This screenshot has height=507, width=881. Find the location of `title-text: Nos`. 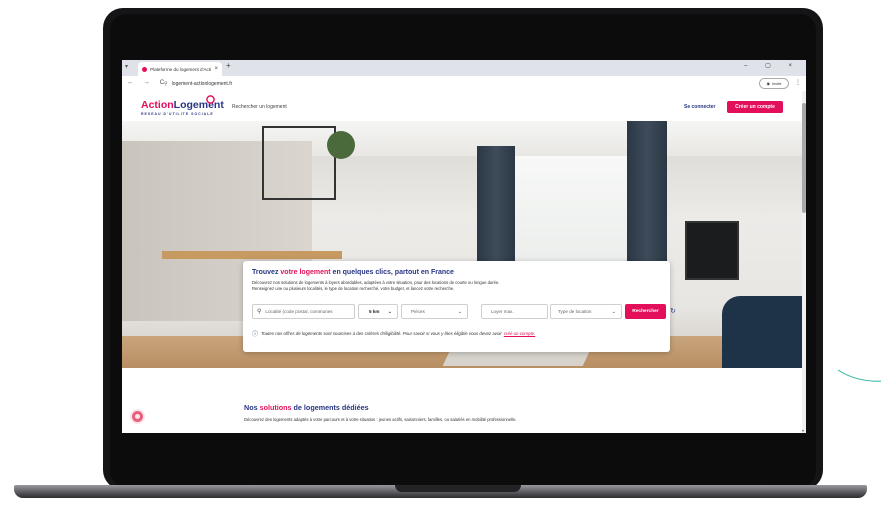

title-text: Nos is located at coordinates (251, 407).